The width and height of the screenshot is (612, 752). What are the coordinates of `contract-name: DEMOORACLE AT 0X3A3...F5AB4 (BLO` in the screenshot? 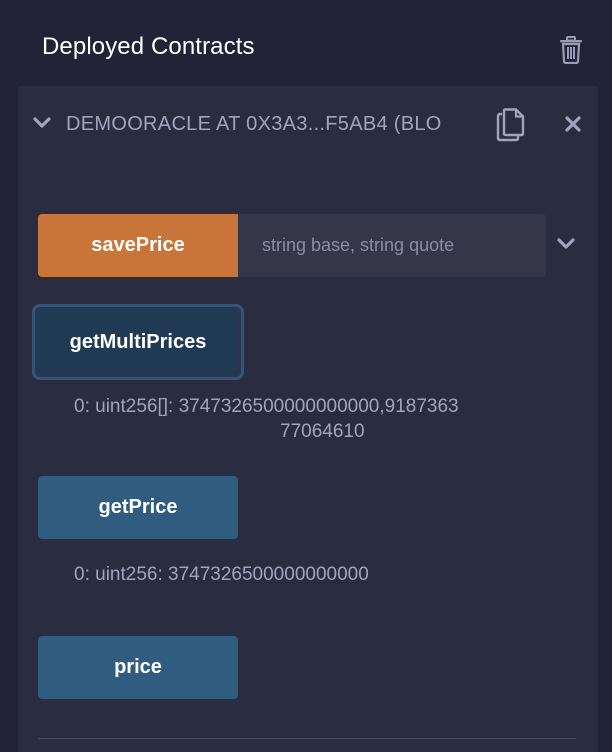 It's located at (254, 124).